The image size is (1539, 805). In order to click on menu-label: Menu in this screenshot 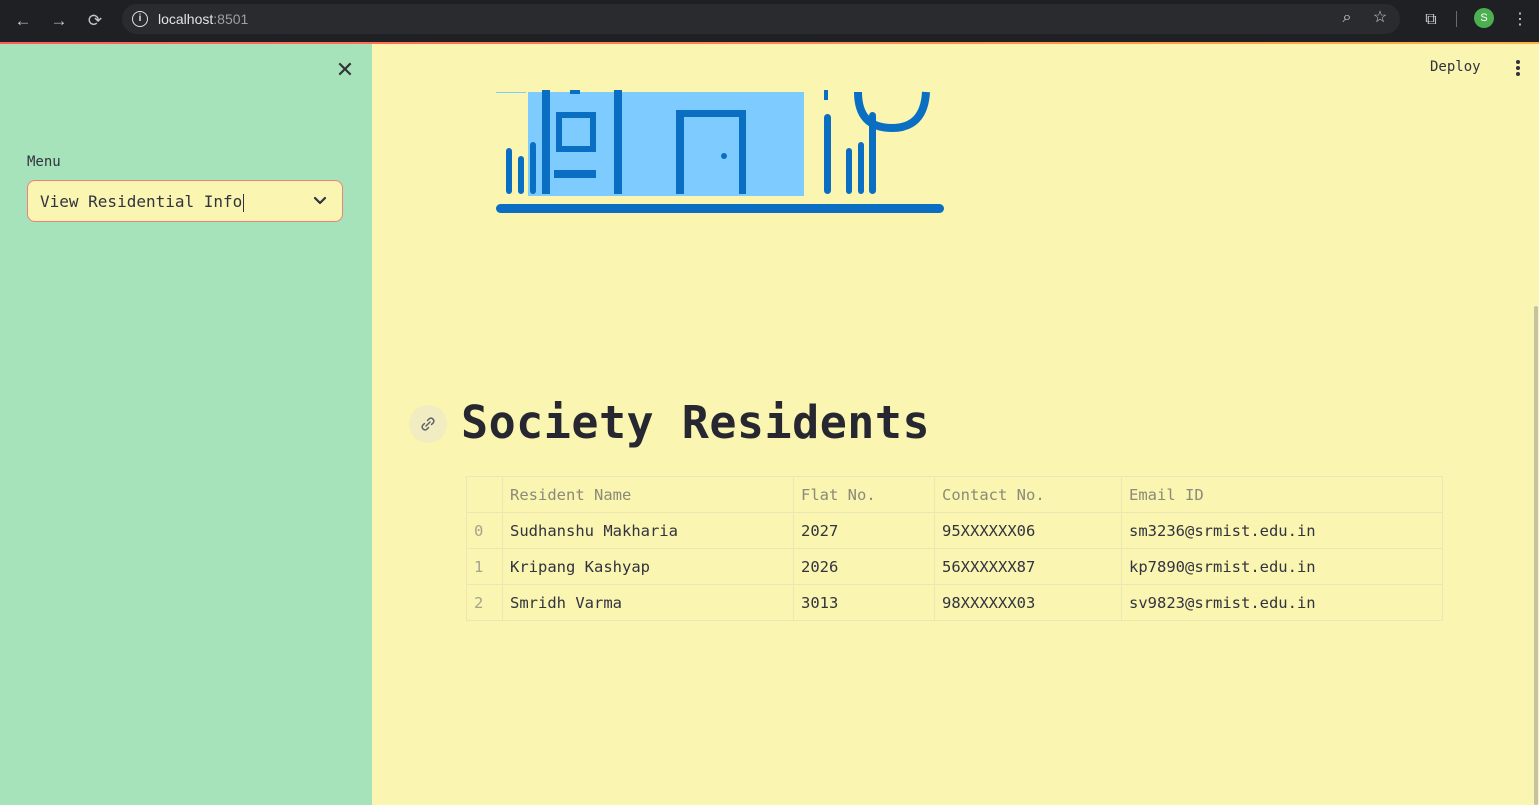, I will do `click(44, 162)`.